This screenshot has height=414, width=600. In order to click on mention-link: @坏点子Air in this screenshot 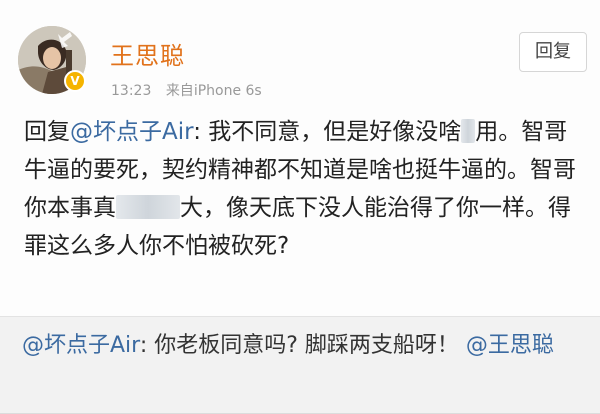, I will do `click(131, 132)`.